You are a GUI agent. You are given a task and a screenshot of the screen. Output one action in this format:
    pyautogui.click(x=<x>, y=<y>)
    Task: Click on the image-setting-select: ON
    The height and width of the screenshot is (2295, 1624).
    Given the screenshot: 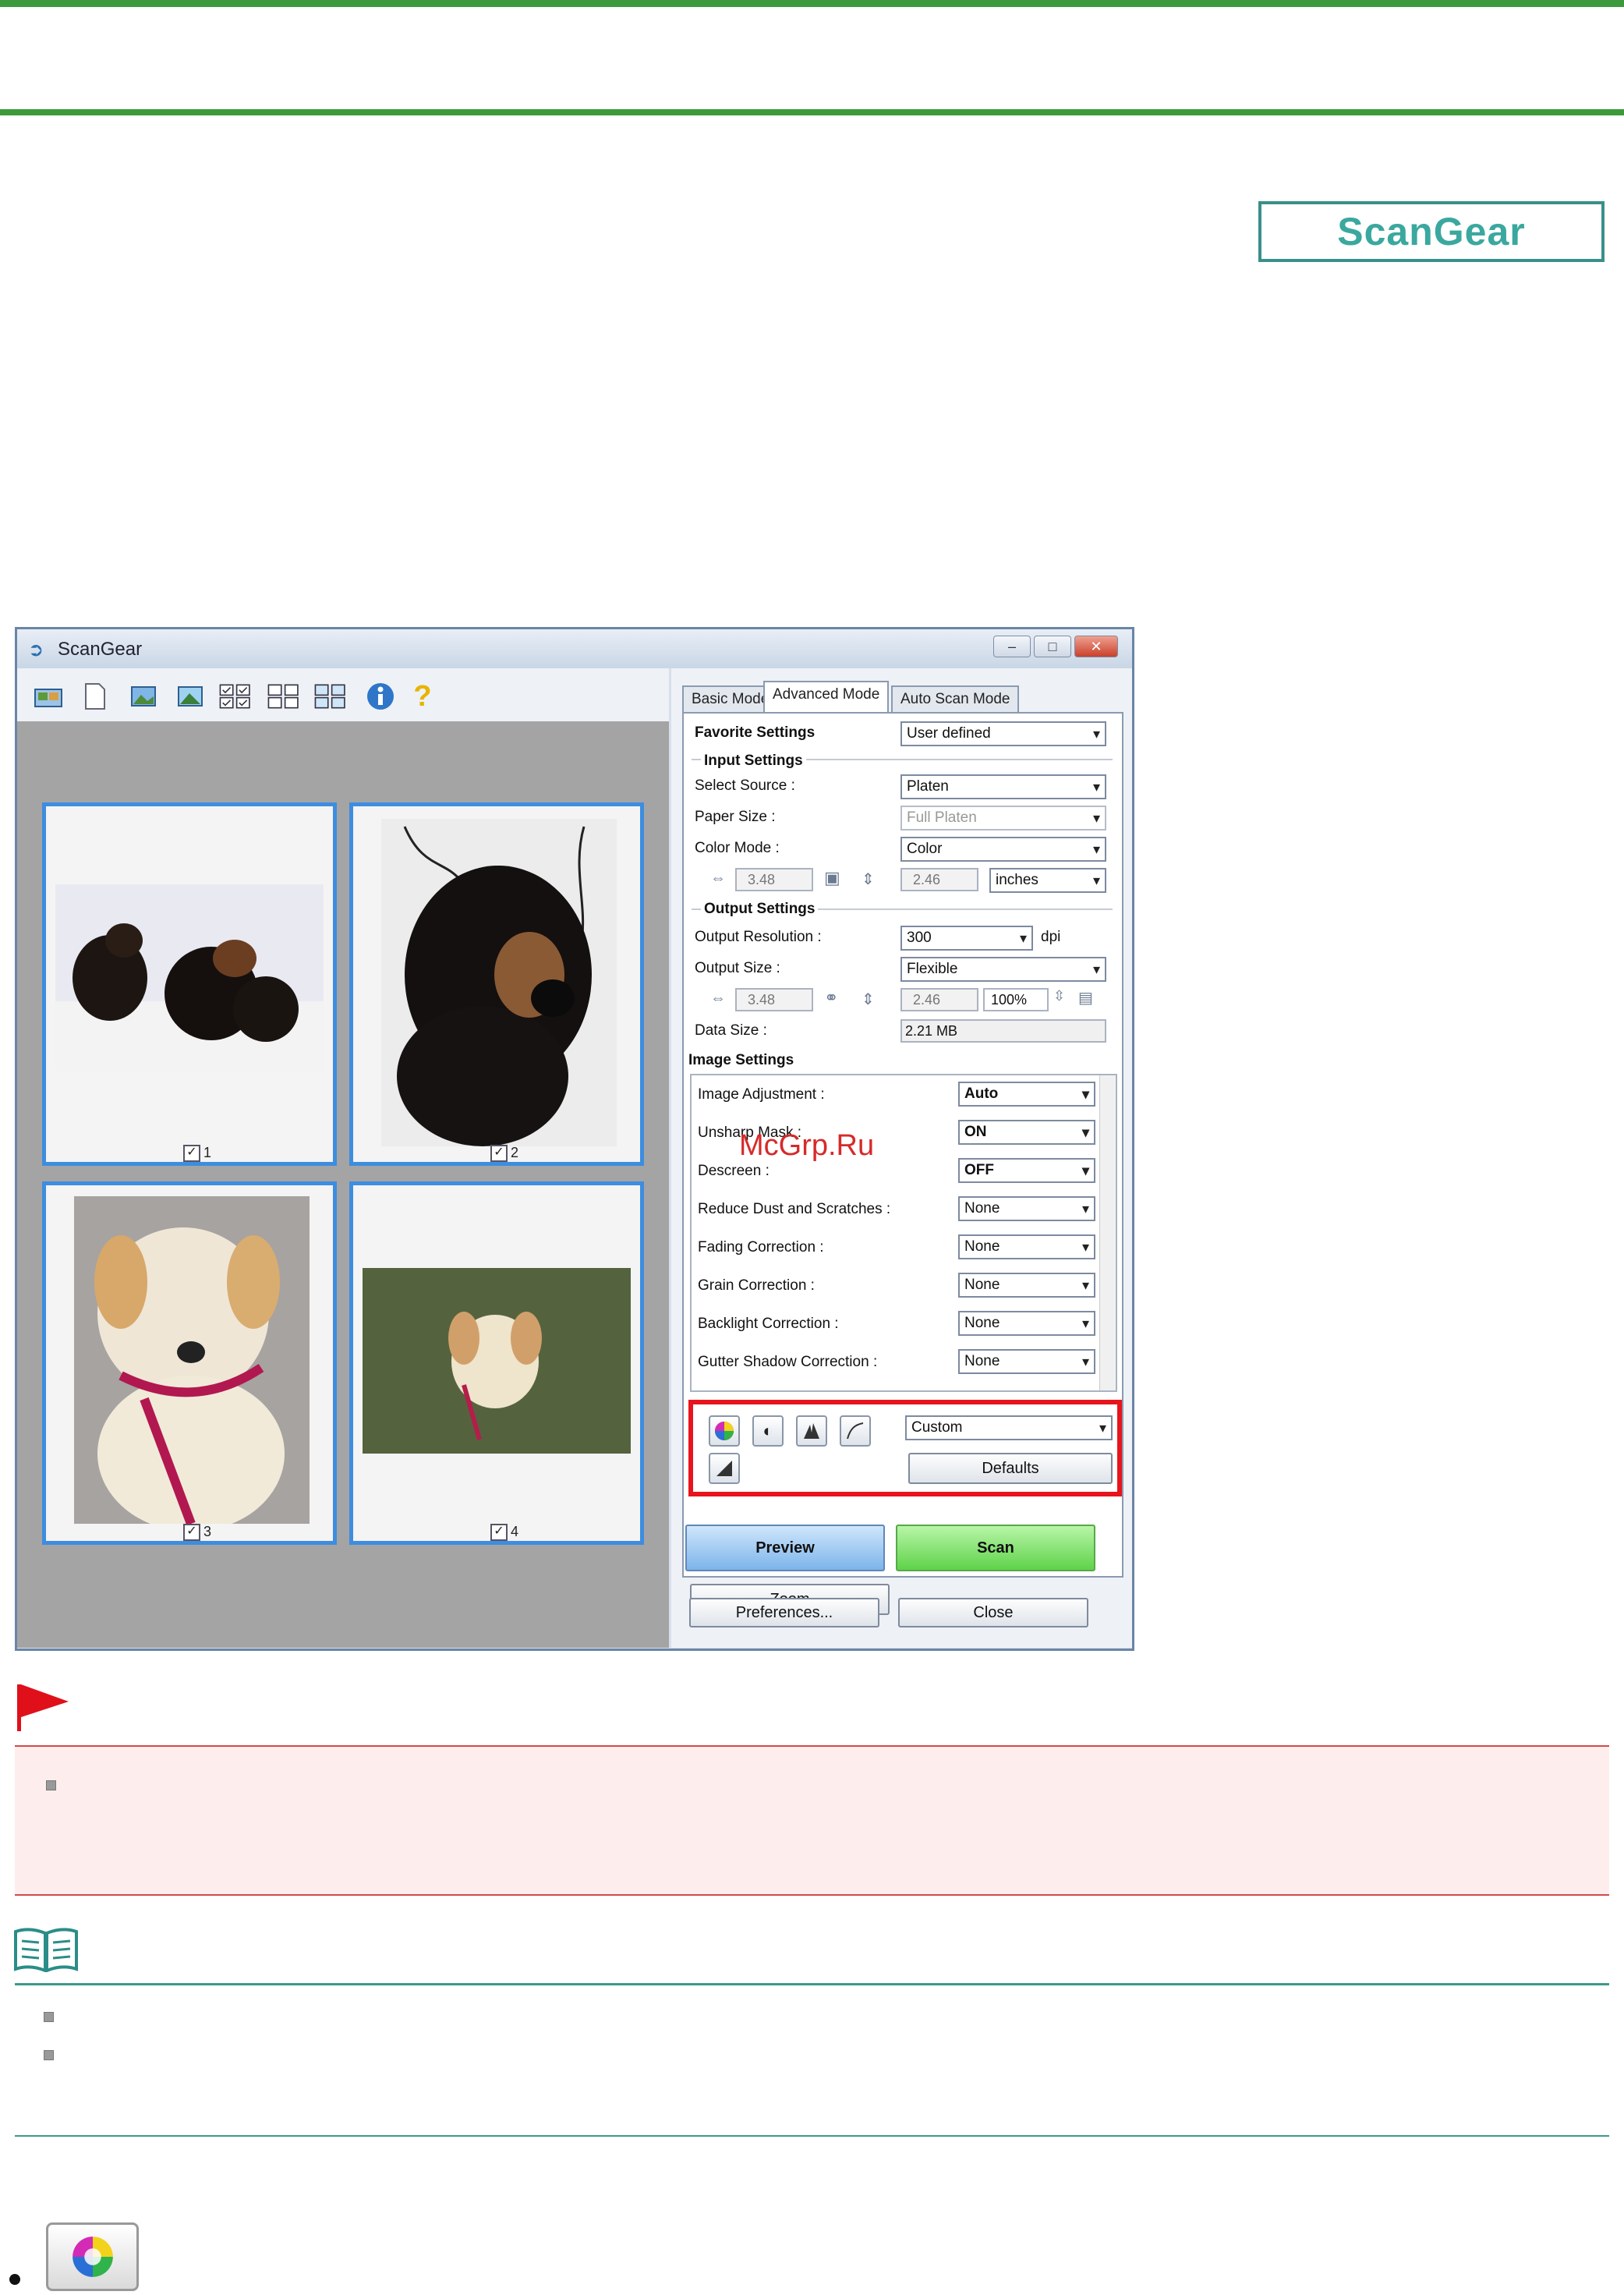 What is the action you would take?
    pyautogui.click(x=1026, y=1133)
    